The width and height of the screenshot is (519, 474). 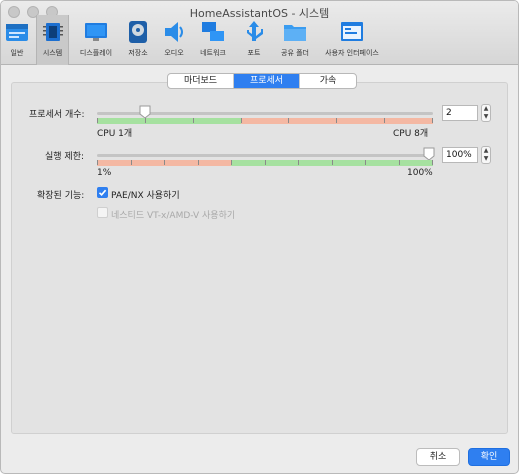 What do you see at coordinates (174, 53) in the screenshot?
I see `toolbar-item-label: 오디오` at bounding box center [174, 53].